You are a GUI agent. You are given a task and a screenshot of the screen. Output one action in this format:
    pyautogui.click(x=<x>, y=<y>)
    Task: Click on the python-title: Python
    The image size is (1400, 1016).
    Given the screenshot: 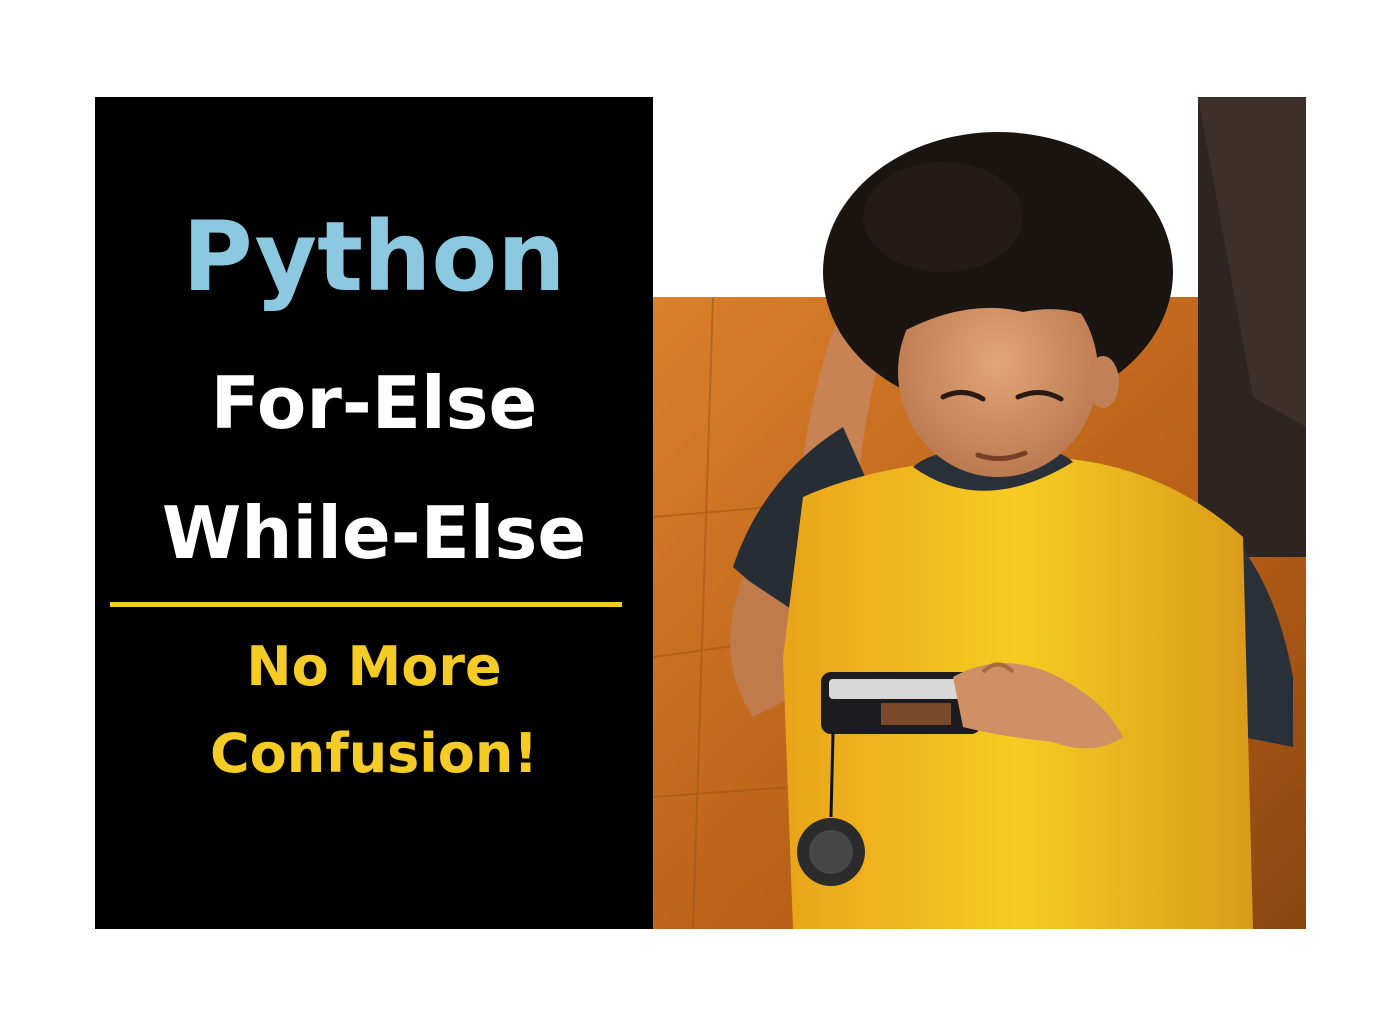 What is the action you would take?
    pyautogui.click(x=374, y=257)
    